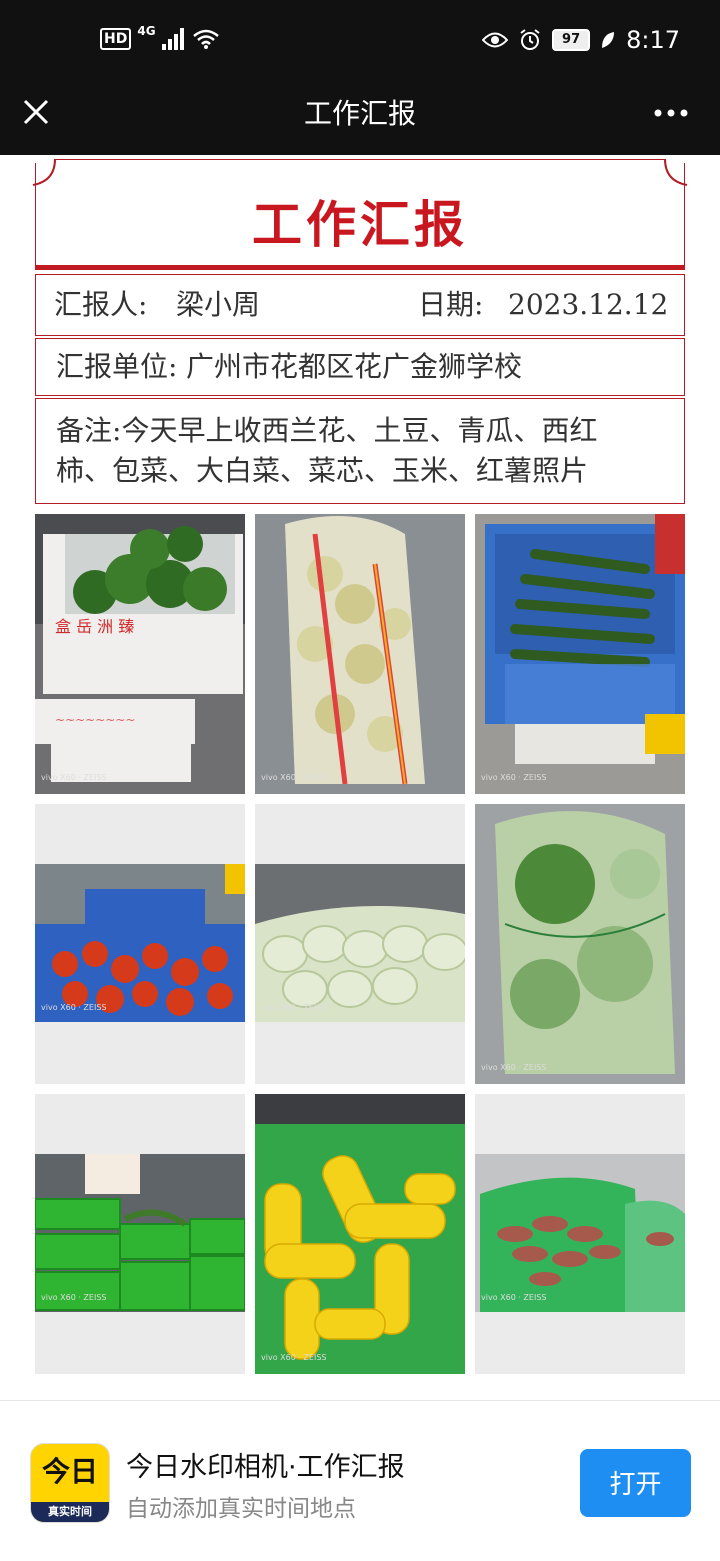  I want to click on app-icon-subtitle: 真实时间, so click(70, 1512).